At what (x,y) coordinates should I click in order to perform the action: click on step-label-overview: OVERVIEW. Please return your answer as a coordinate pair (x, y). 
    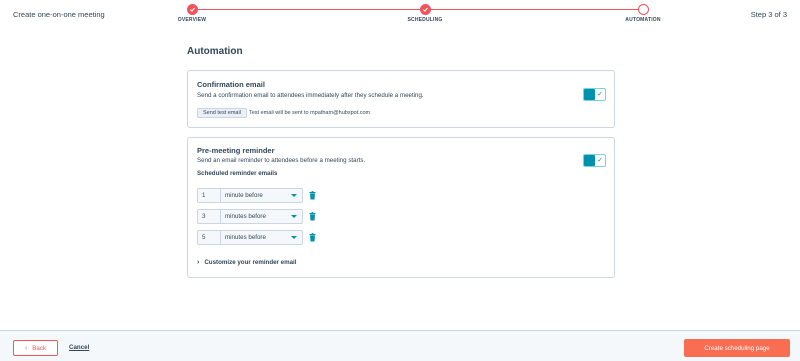
    Looking at the image, I should click on (192, 20).